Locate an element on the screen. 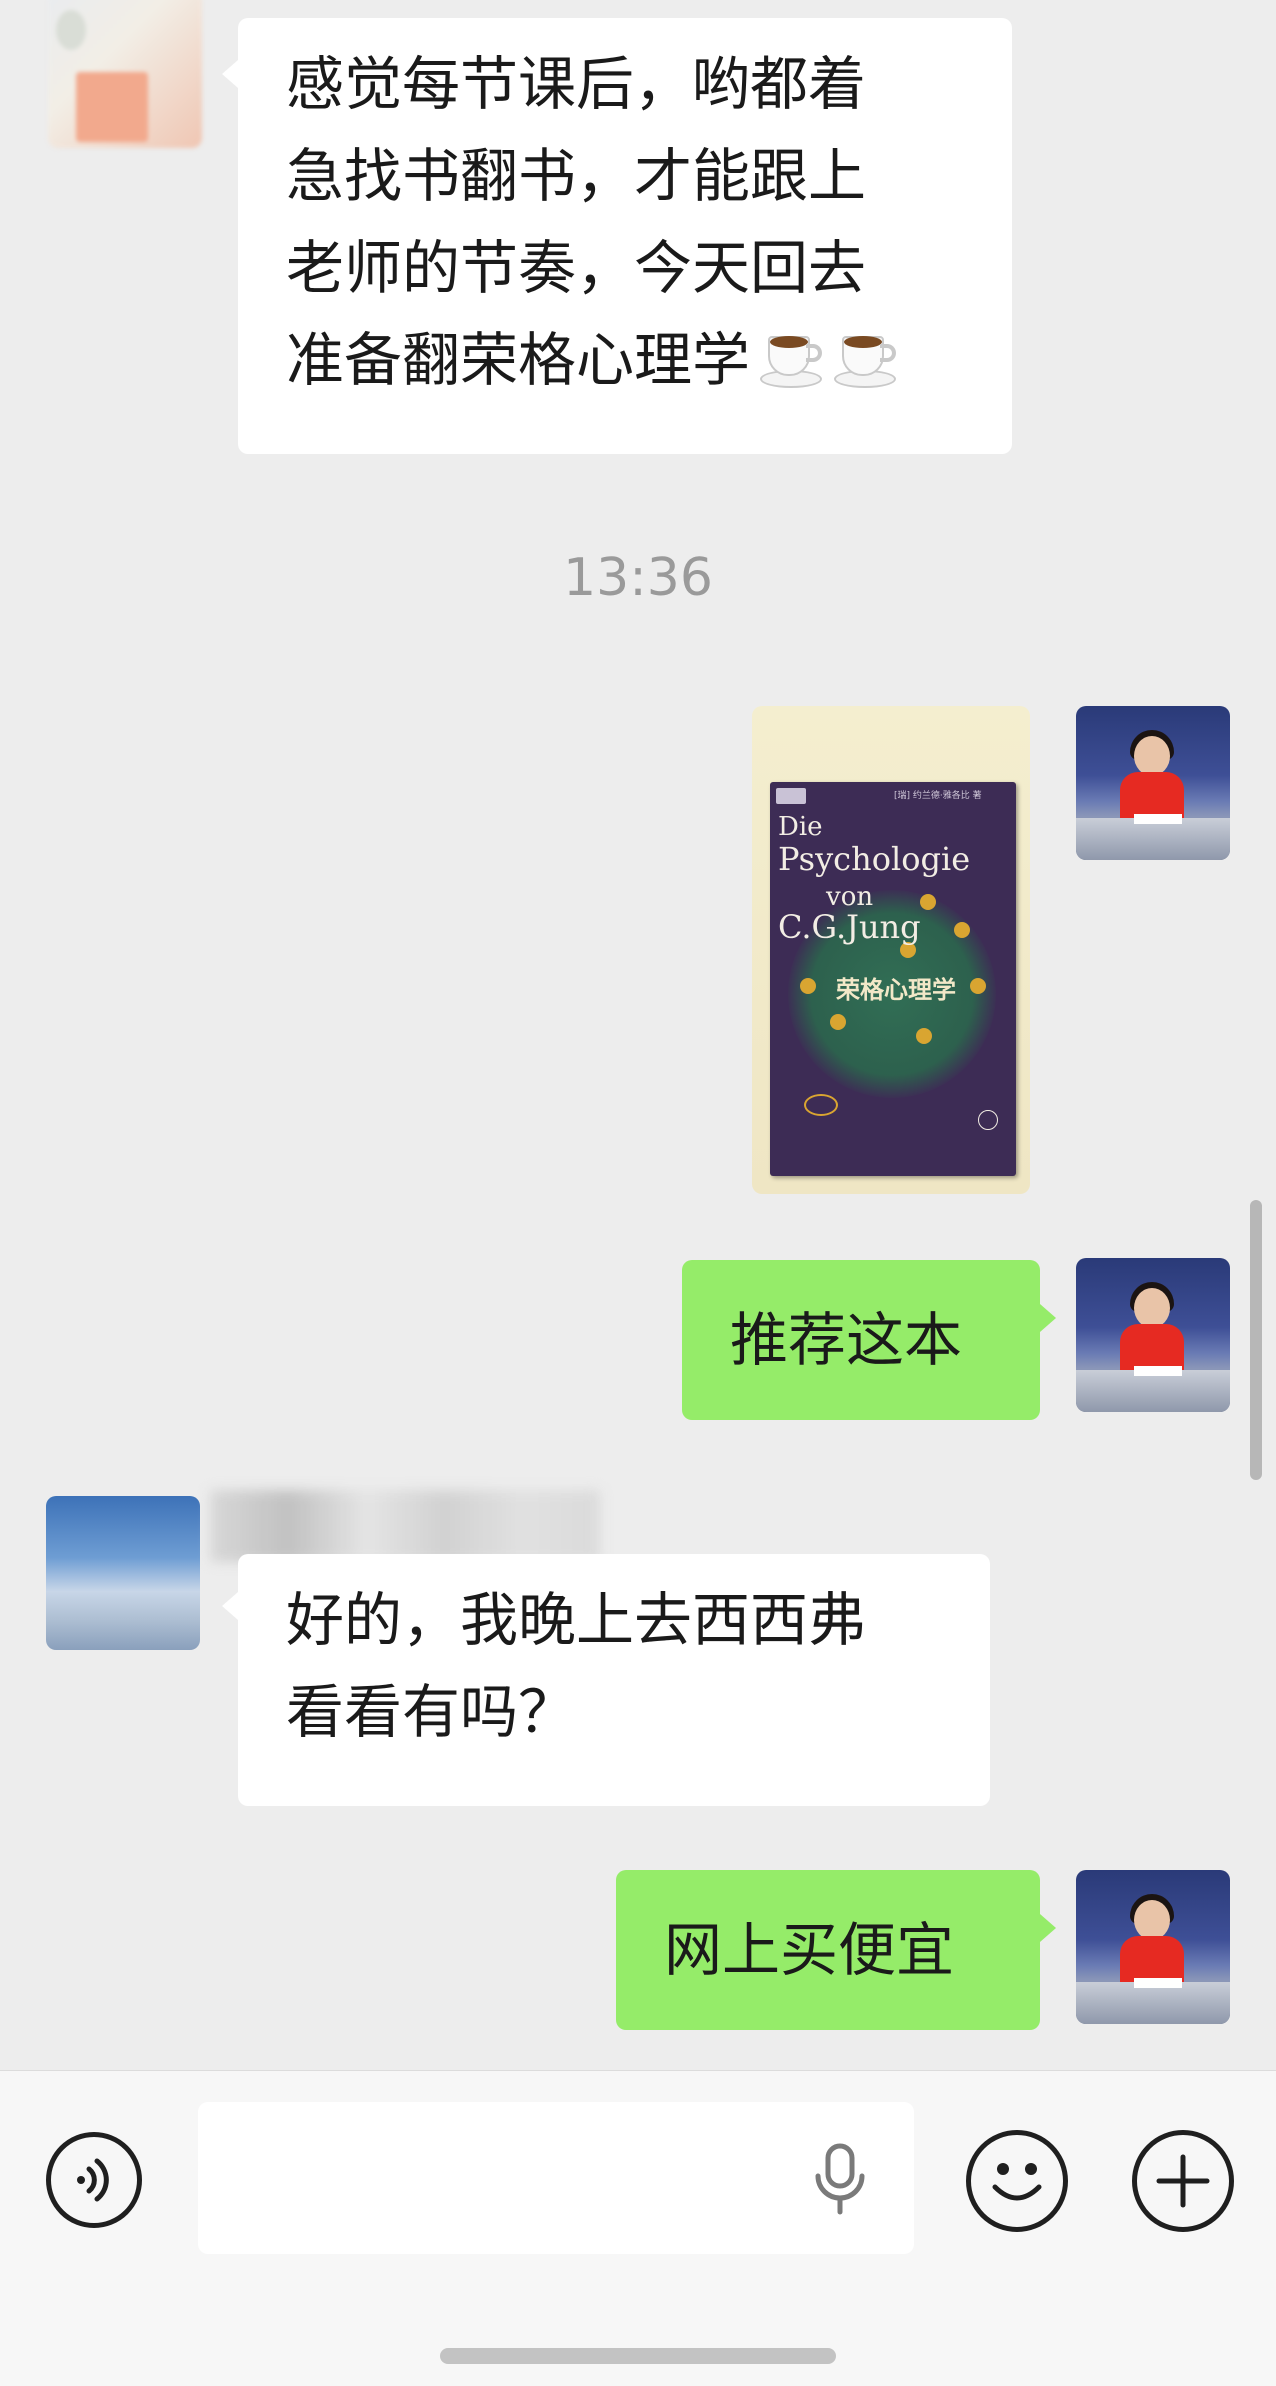 The width and height of the screenshot is (1276, 2386). input-bar is located at coordinates (638, 2228).